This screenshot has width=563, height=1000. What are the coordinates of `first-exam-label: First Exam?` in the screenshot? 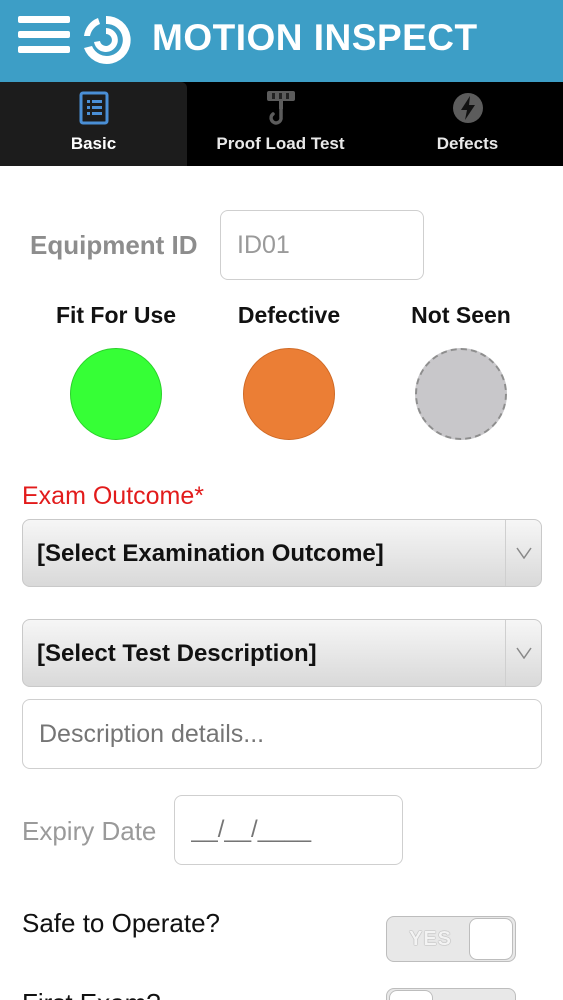 It's located at (91, 994).